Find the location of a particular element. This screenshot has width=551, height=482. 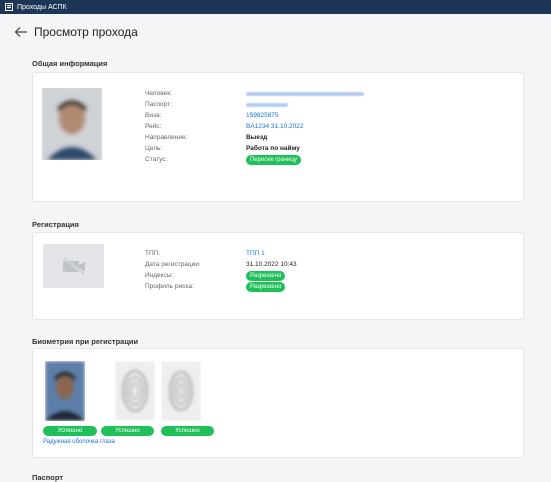

back-arrow-icon is located at coordinates (21, 32).